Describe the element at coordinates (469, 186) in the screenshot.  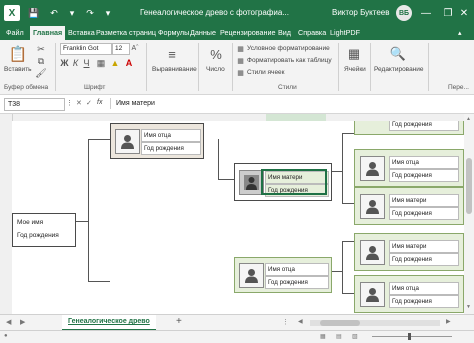
I see `scrollbar-thumb` at that location.